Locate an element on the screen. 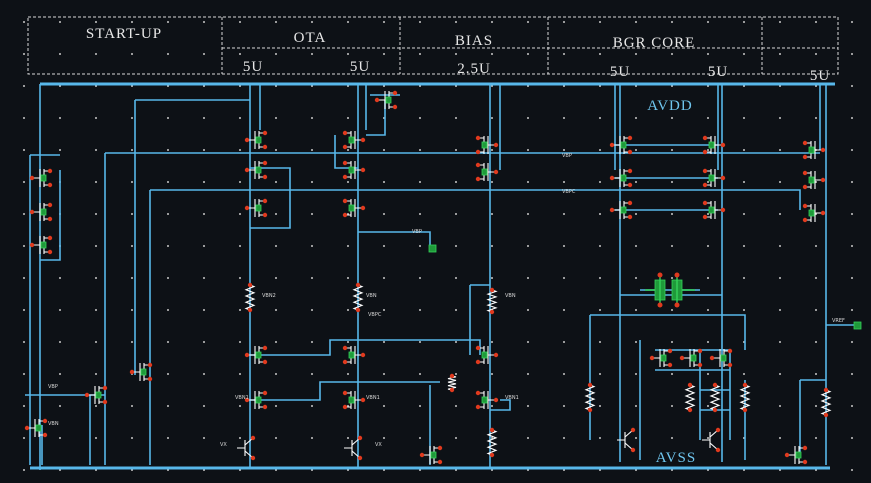  header-ota-current-1: 5U is located at coordinates (253, 67).